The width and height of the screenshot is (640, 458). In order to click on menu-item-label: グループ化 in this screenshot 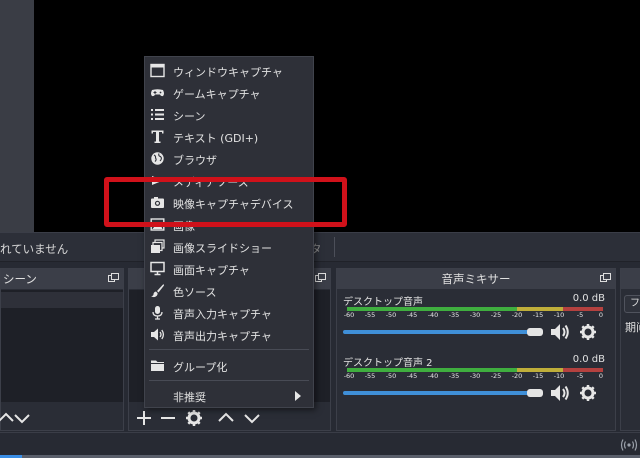, I will do `click(200, 367)`.